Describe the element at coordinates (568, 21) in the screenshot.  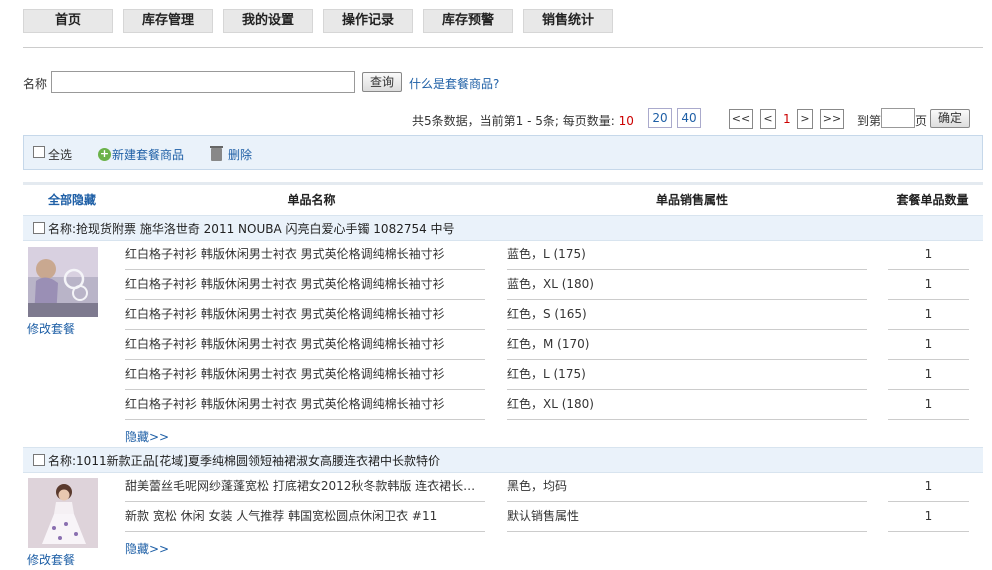
I see `nav-sales-stats: 销售统计` at that location.